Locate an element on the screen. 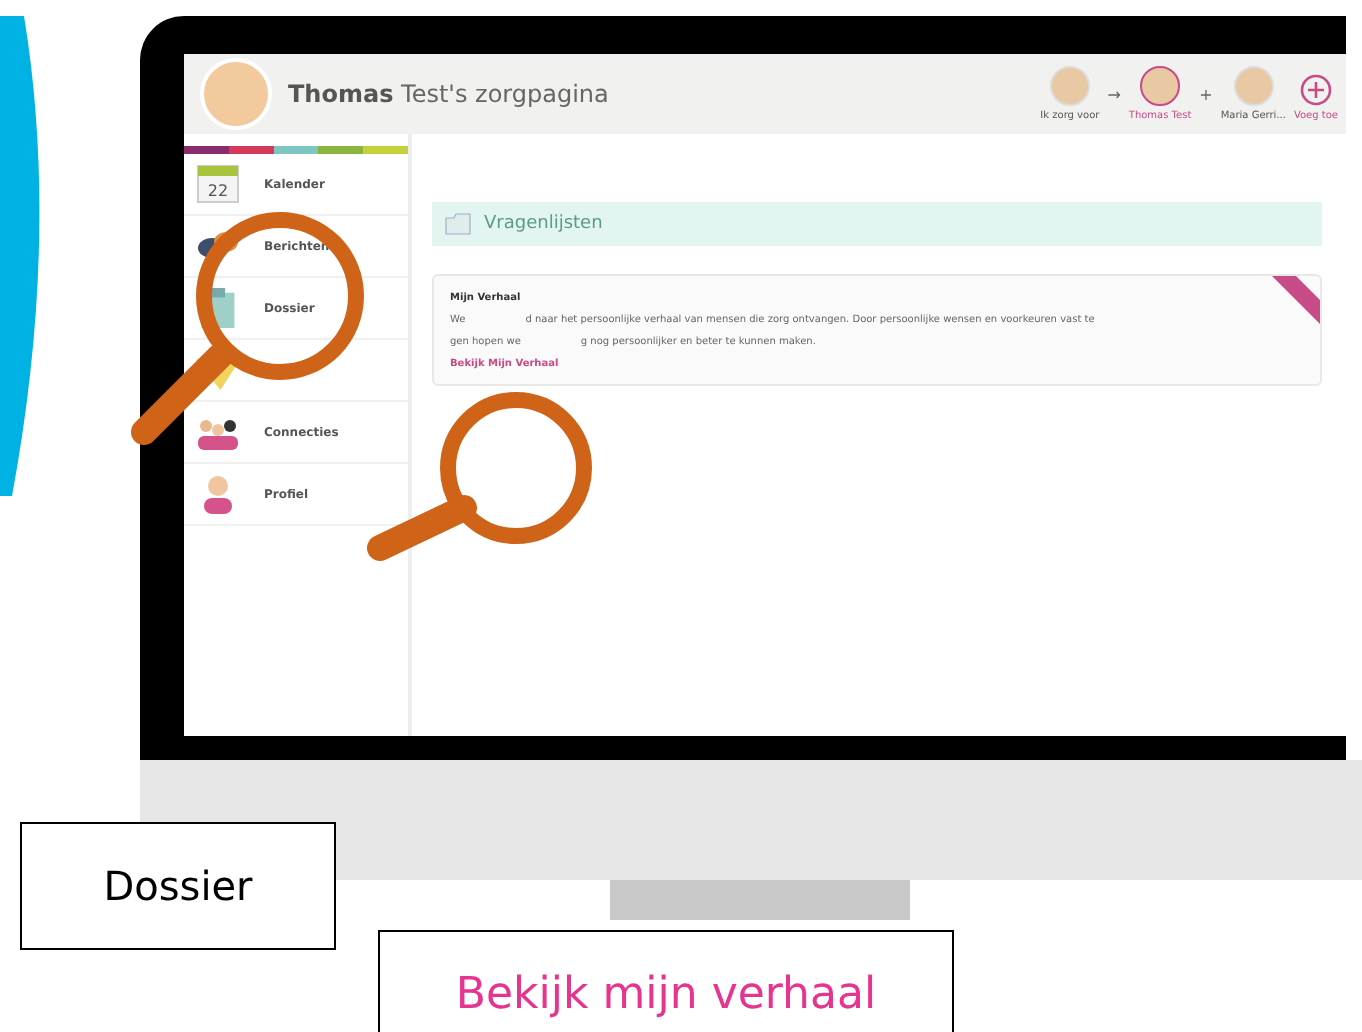 The height and width of the screenshot is (1032, 1362). page-title: Thomas Test's zorgpagina is located at coordinates (449, 94).